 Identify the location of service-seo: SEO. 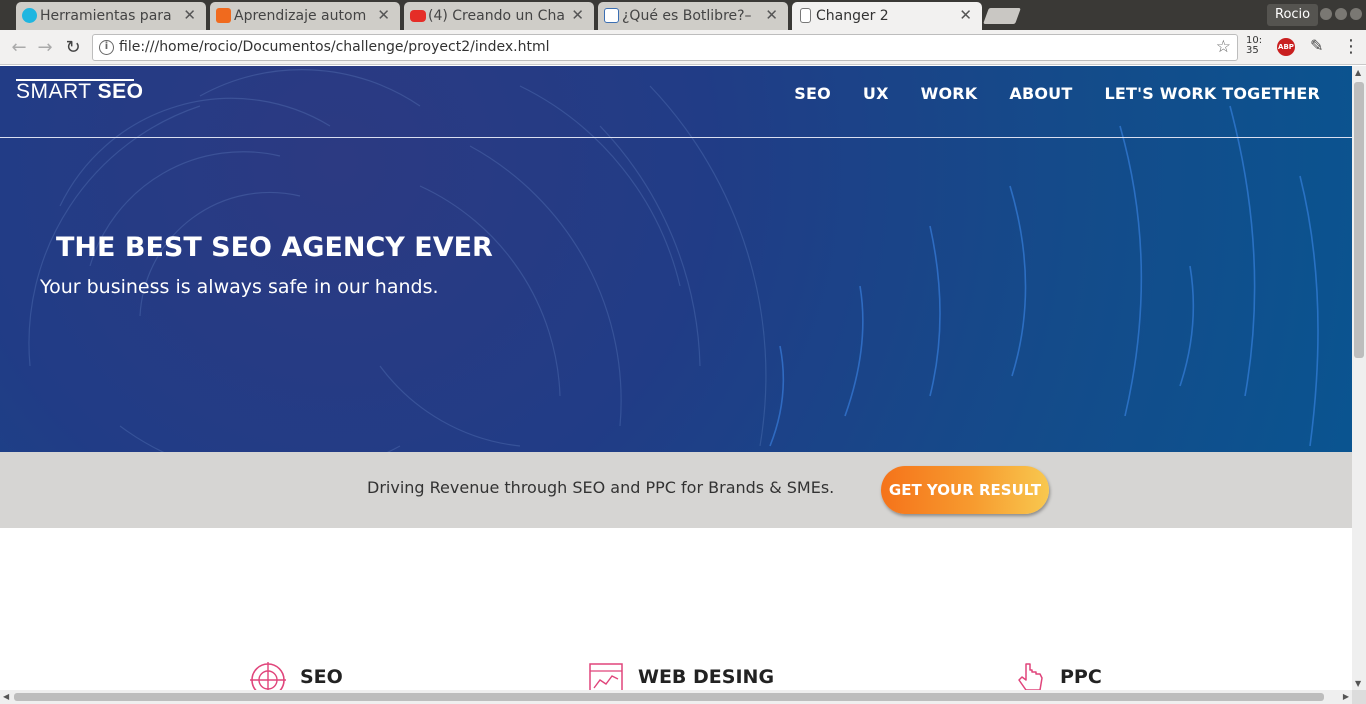
(296, 676).